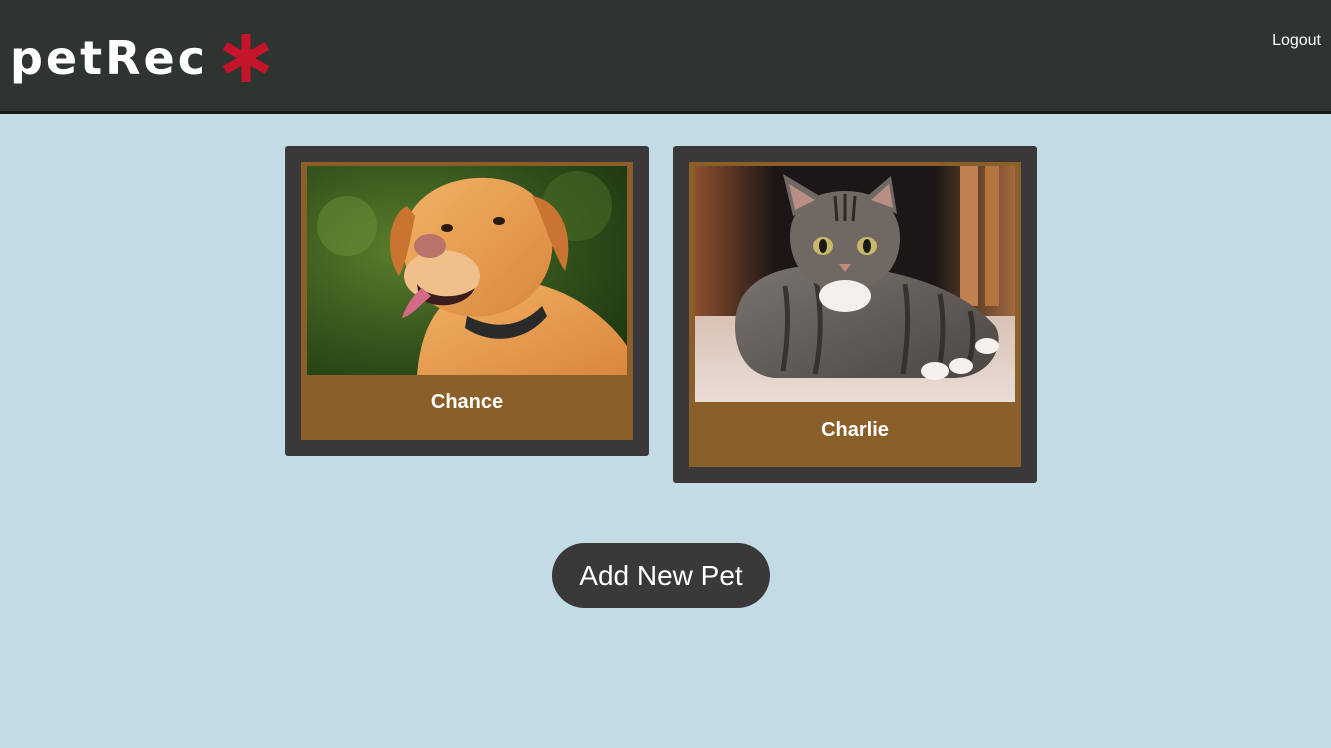 The image size is (1331, 748). I want to click on pet-name: Chance, so click(467, 402).